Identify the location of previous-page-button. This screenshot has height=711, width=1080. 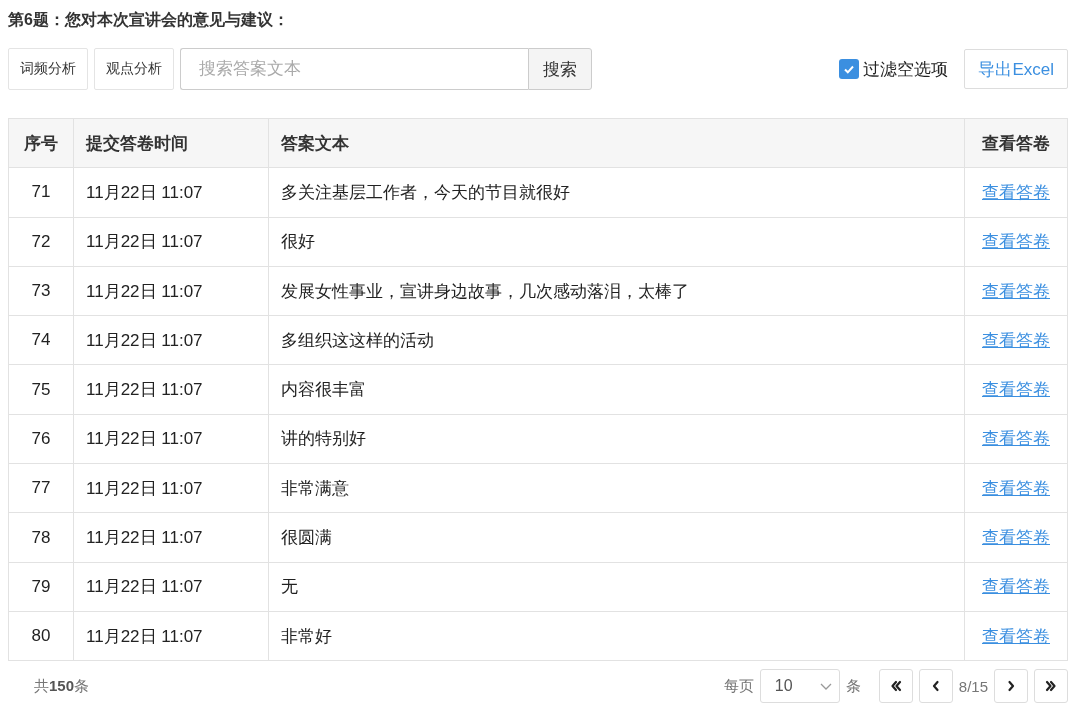
(935, 686).